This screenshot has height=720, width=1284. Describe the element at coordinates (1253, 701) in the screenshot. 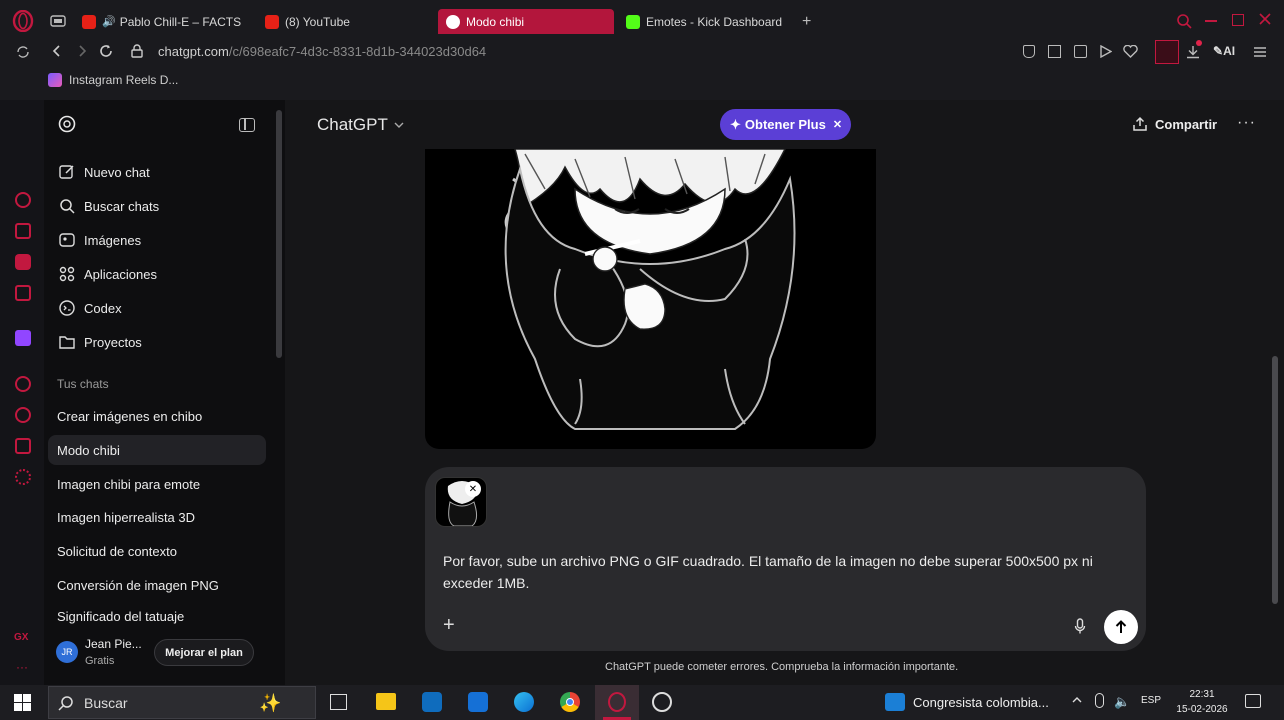

I see `notifications-icon` at that location.